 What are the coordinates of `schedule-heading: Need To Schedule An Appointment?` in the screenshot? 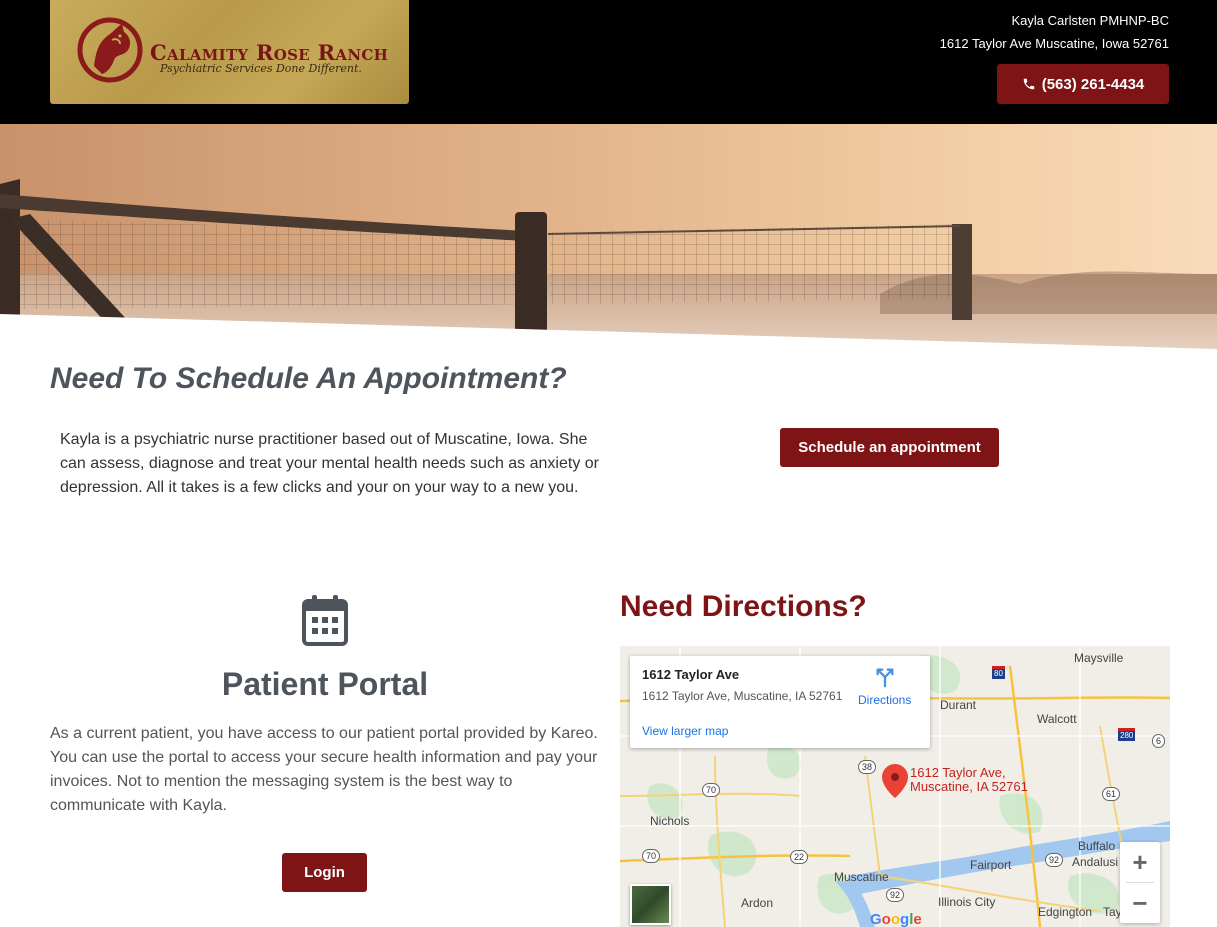 It's located at (308, 378).